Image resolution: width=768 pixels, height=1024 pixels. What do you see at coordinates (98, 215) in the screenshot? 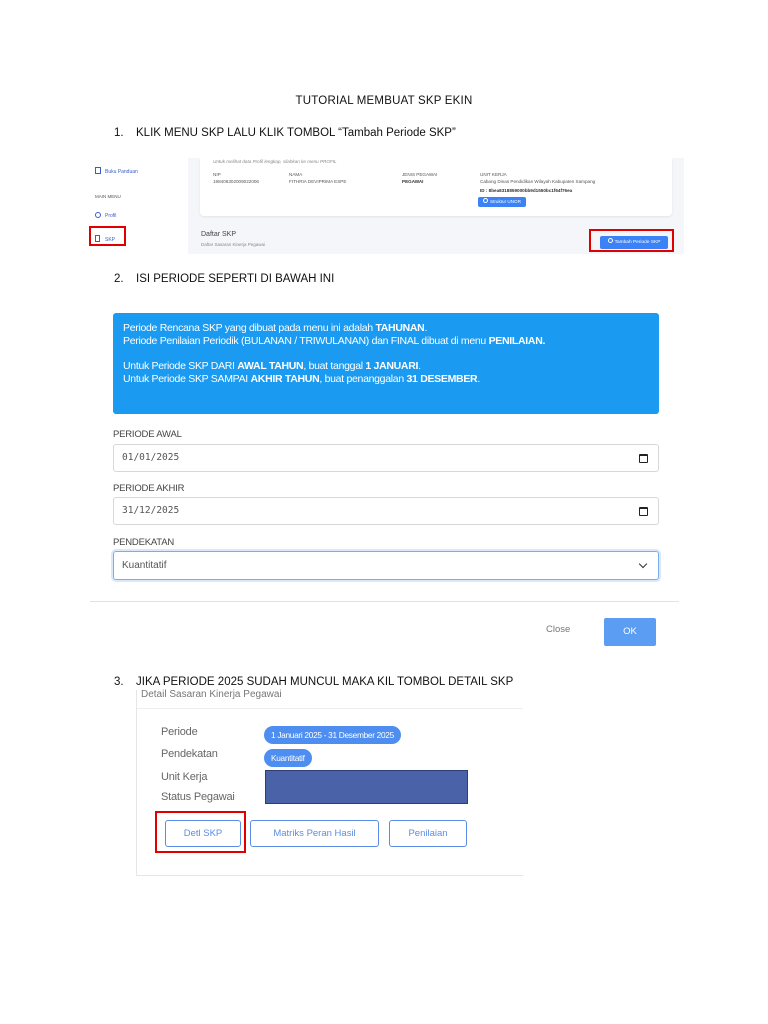
I see `user-icon` at bounding box center [98, 215].